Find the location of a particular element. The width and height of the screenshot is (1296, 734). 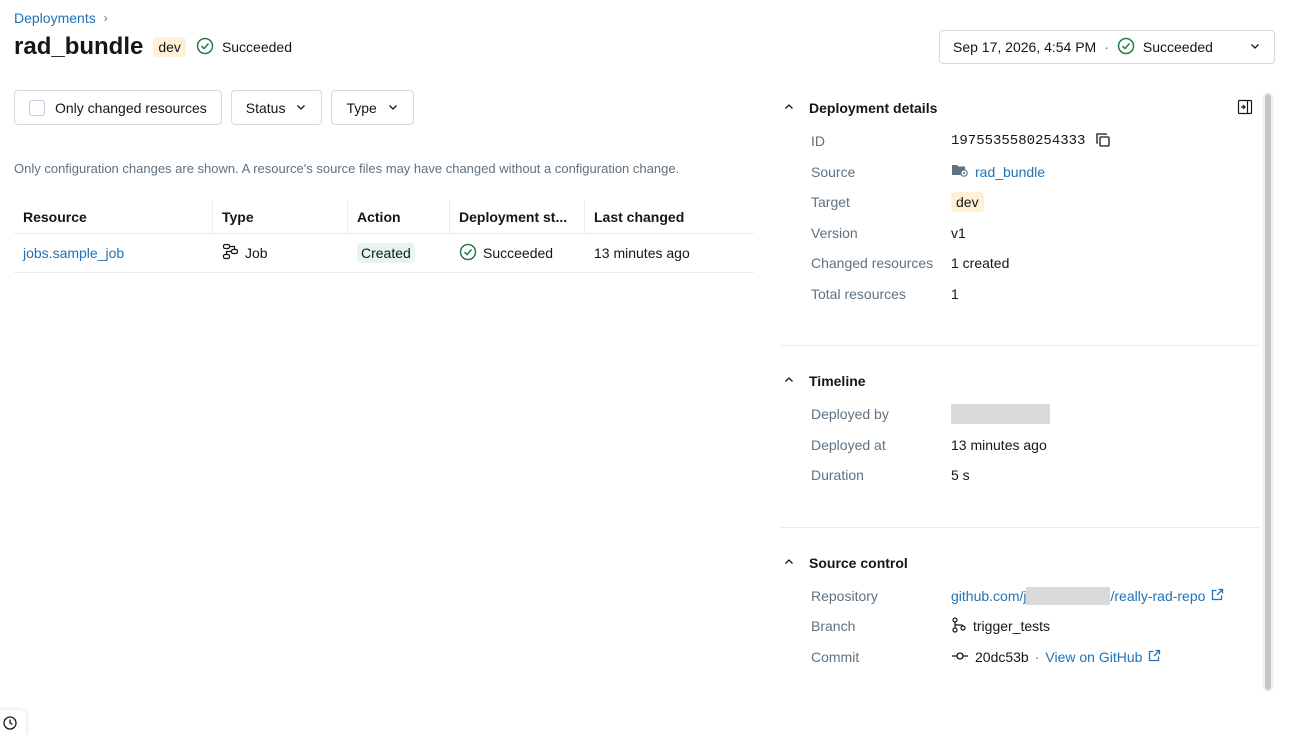

branch-value: trigger_tests is located at coordinates (1012, 626).